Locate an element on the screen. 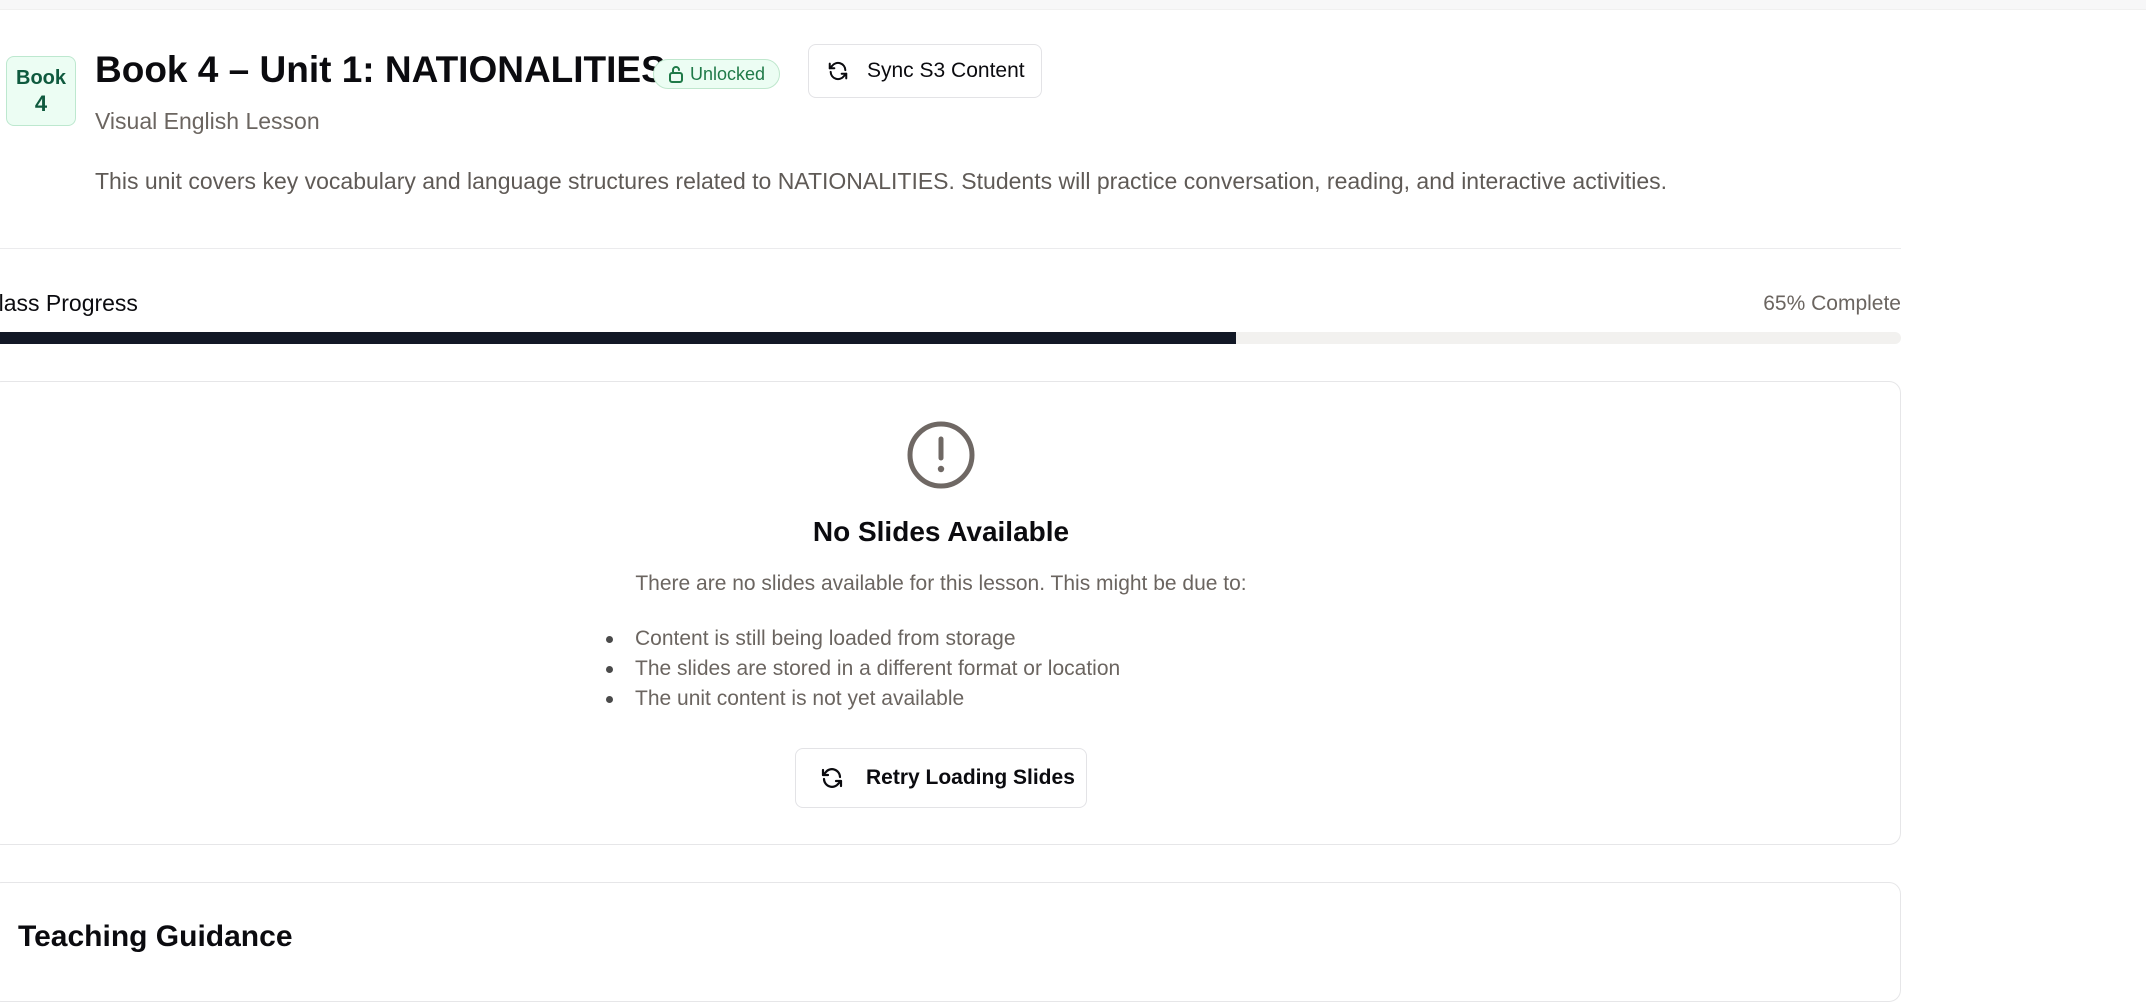 This screenshot has width=2146, height=1002. teaching-guidance-title: Teaching Guidance is located at coordinates (155, 936).